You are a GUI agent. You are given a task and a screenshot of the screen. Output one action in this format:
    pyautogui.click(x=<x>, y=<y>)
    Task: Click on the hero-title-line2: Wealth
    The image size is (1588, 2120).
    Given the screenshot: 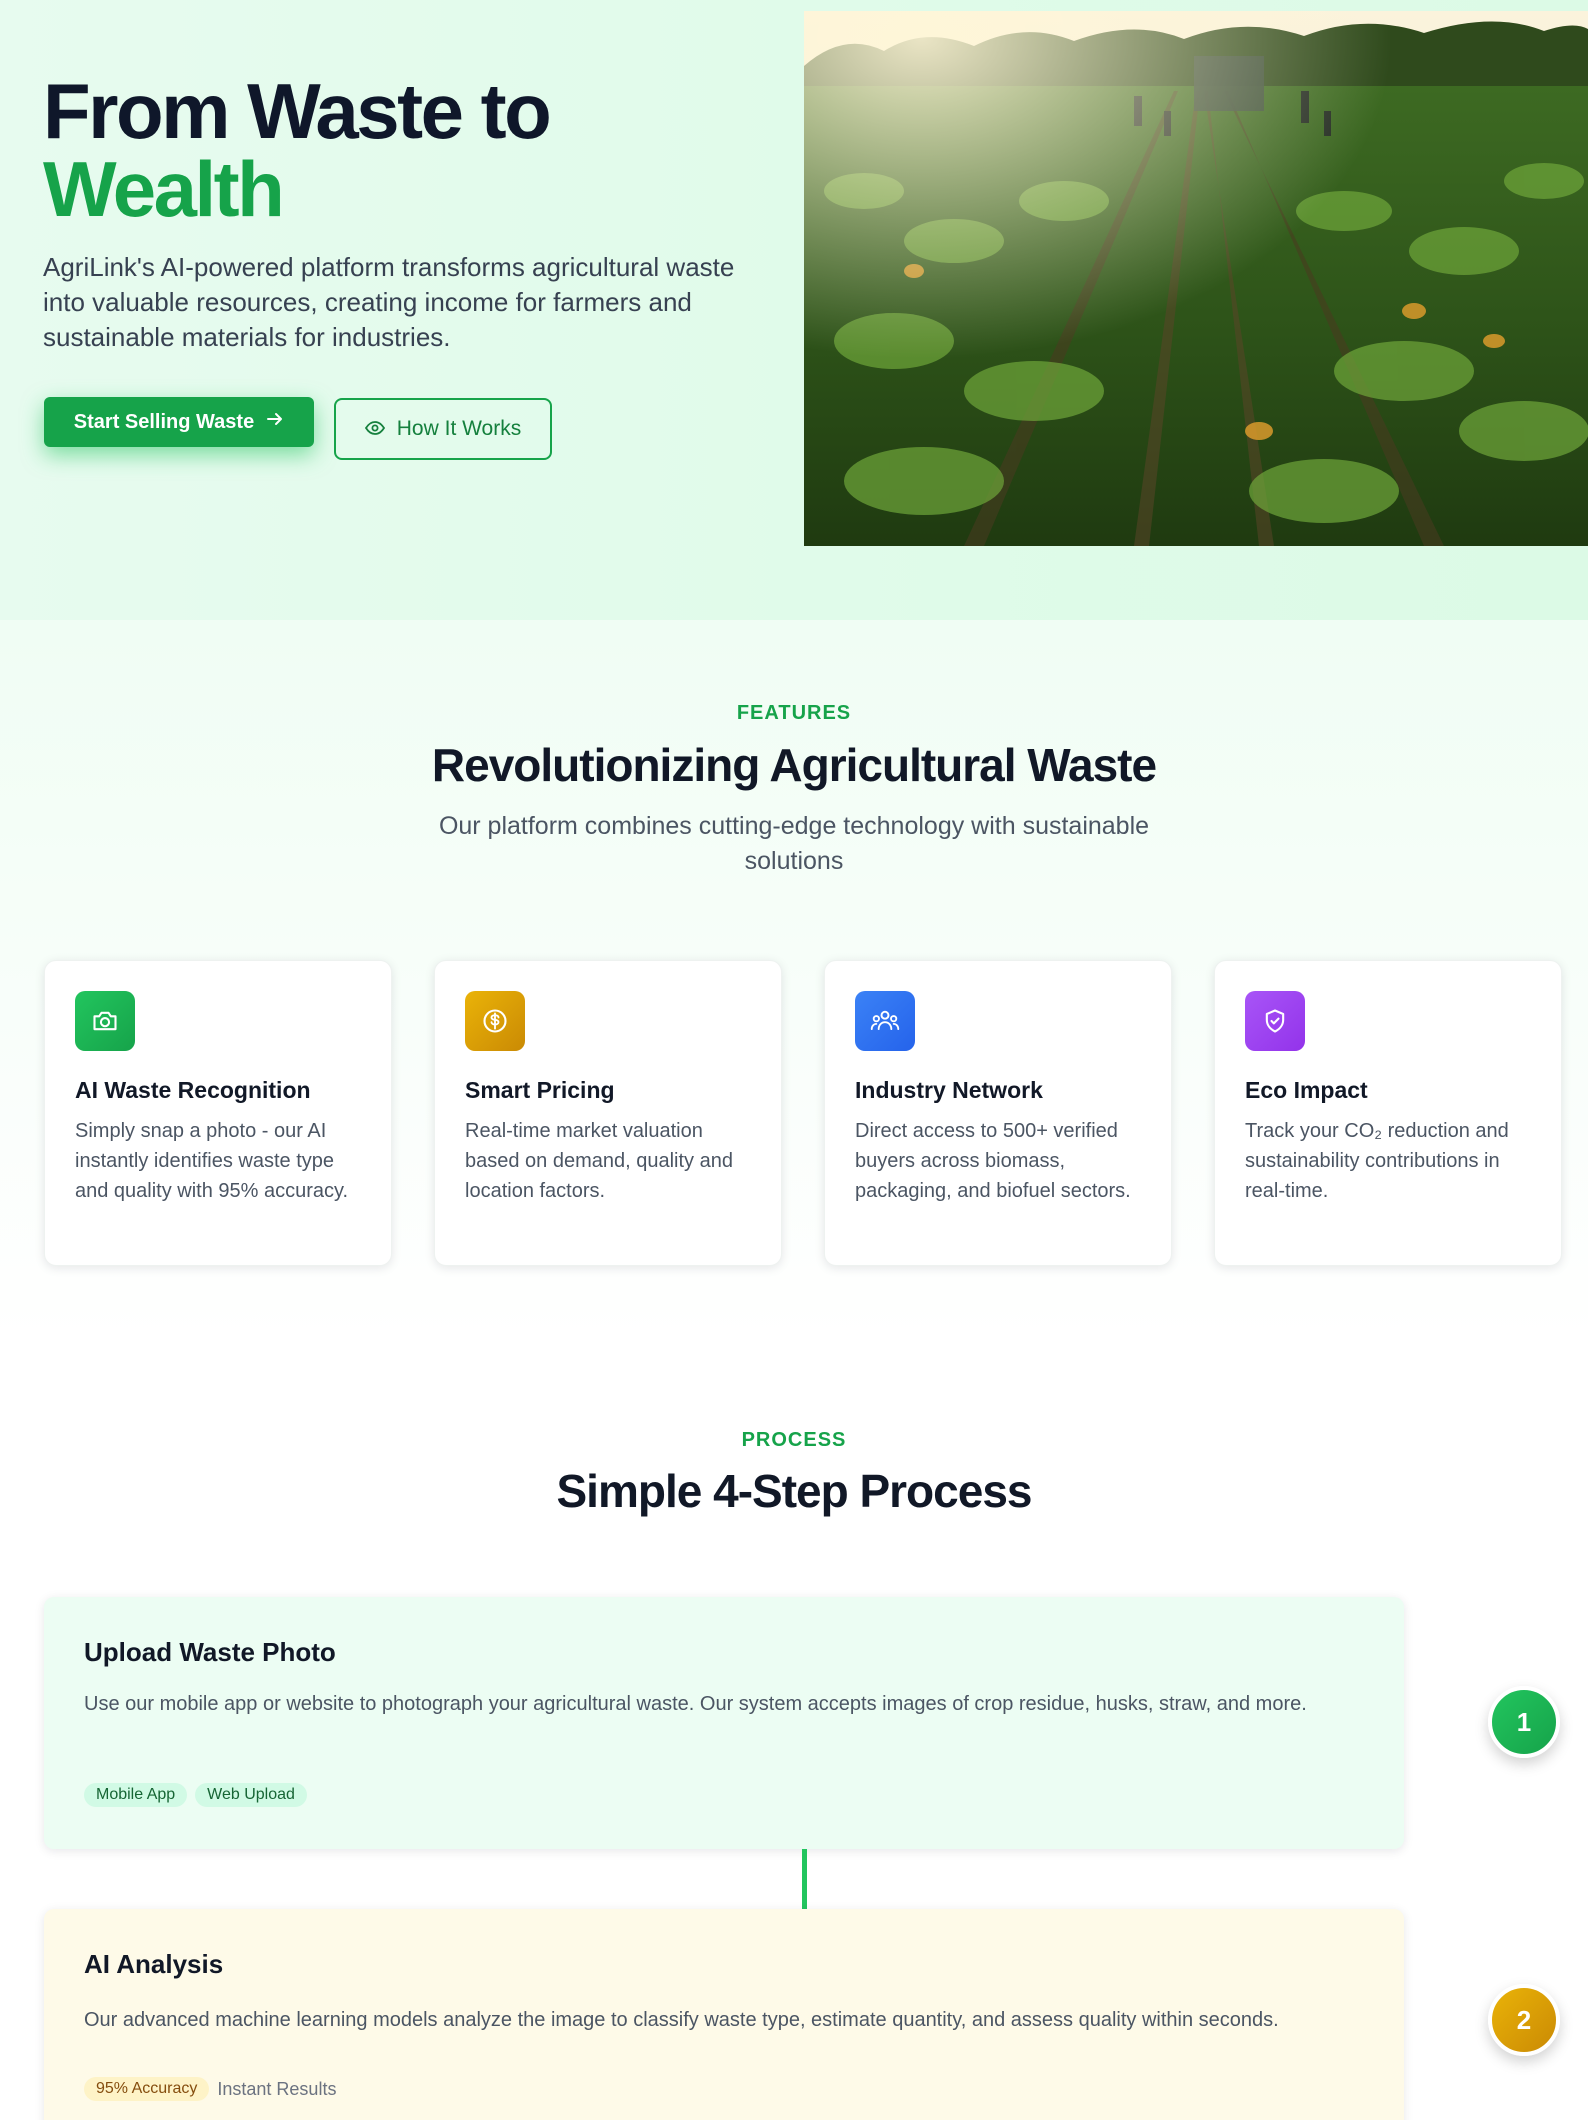 What is the action you would take?
    pyautogui.click(x=164, y=189)
    